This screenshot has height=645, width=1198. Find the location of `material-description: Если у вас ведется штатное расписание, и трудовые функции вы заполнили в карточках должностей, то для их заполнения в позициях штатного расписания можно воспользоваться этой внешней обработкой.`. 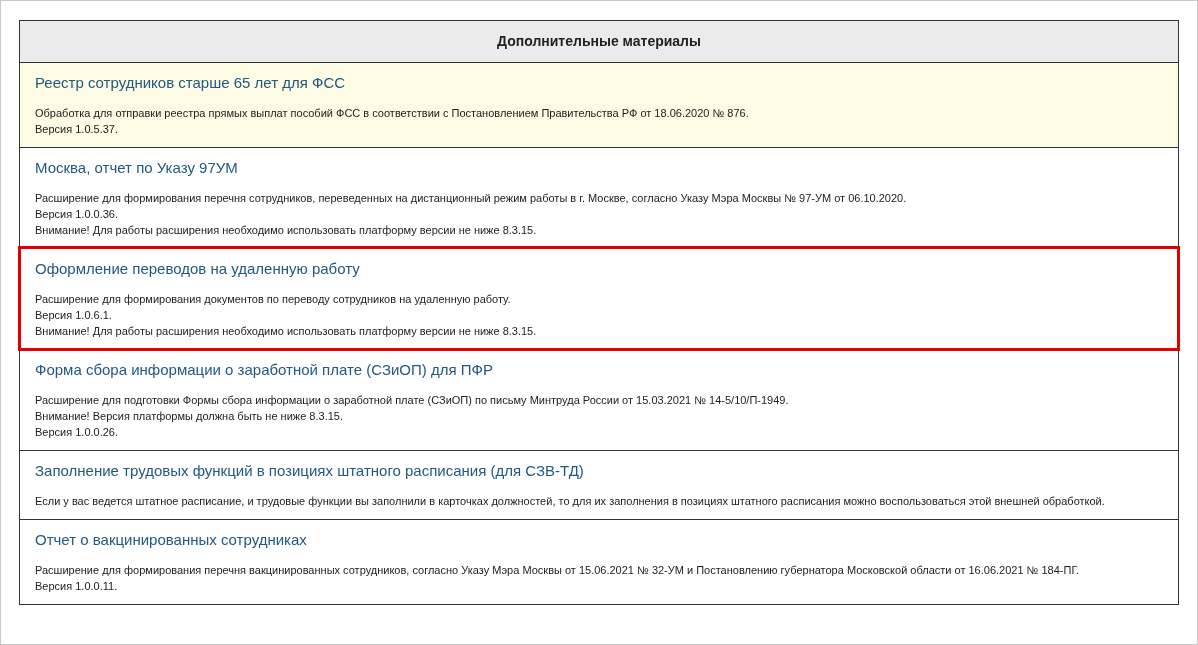

material-description: Если у вас ведется штатное расписание, и трудовые функции вы заполнили в карточках должностей, то для их заполнения в позициях штатного расписания можно воспользоваться этой внешней обработкой. is located at coordinates (570, 501).